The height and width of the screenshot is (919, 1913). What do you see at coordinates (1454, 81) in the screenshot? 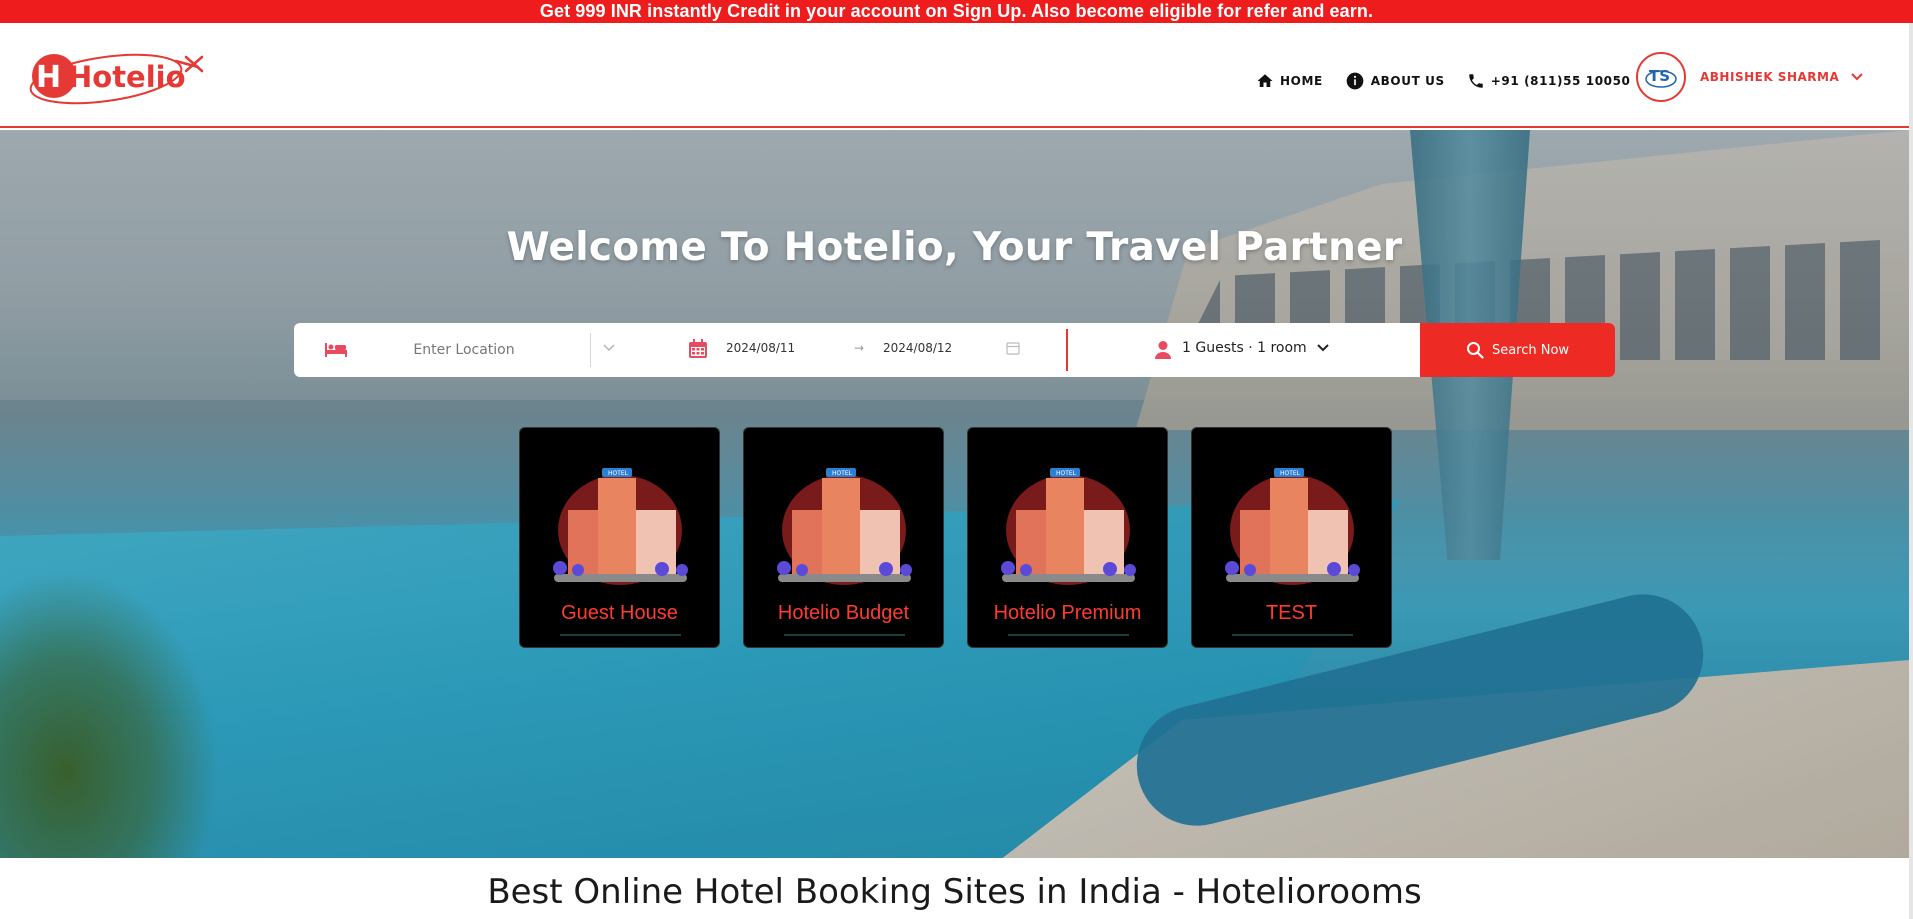
I see `main-nav: HOME ABOUT US +91 (811)55 10050` at bounding box center [1454, 81].